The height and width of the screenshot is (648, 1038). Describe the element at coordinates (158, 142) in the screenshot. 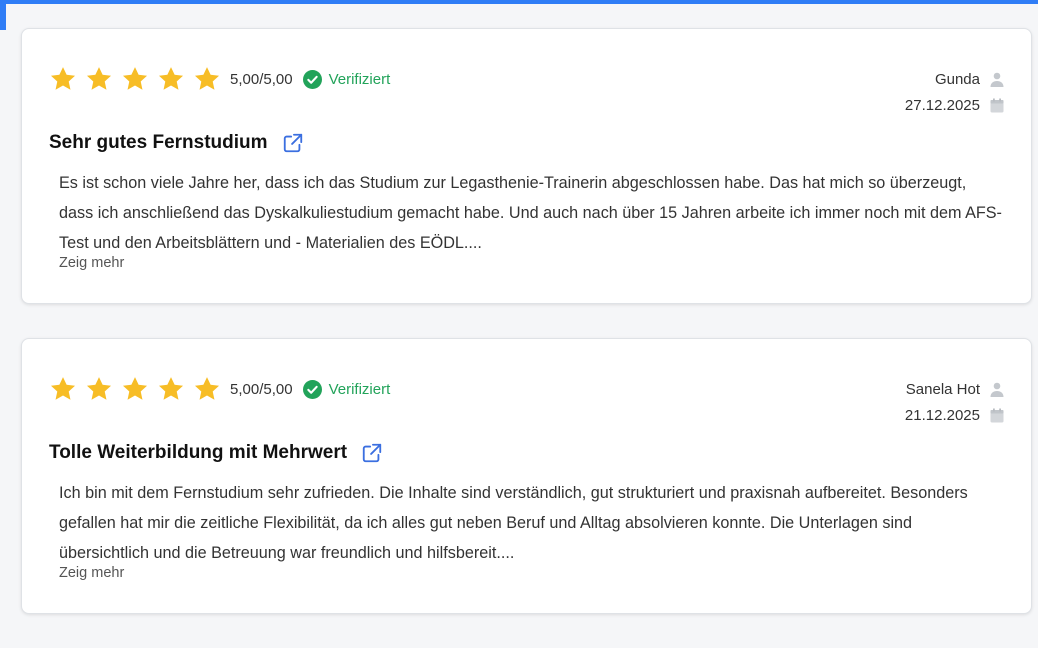

I see `review-title: Sehr gutes Fernstudium` at that location.